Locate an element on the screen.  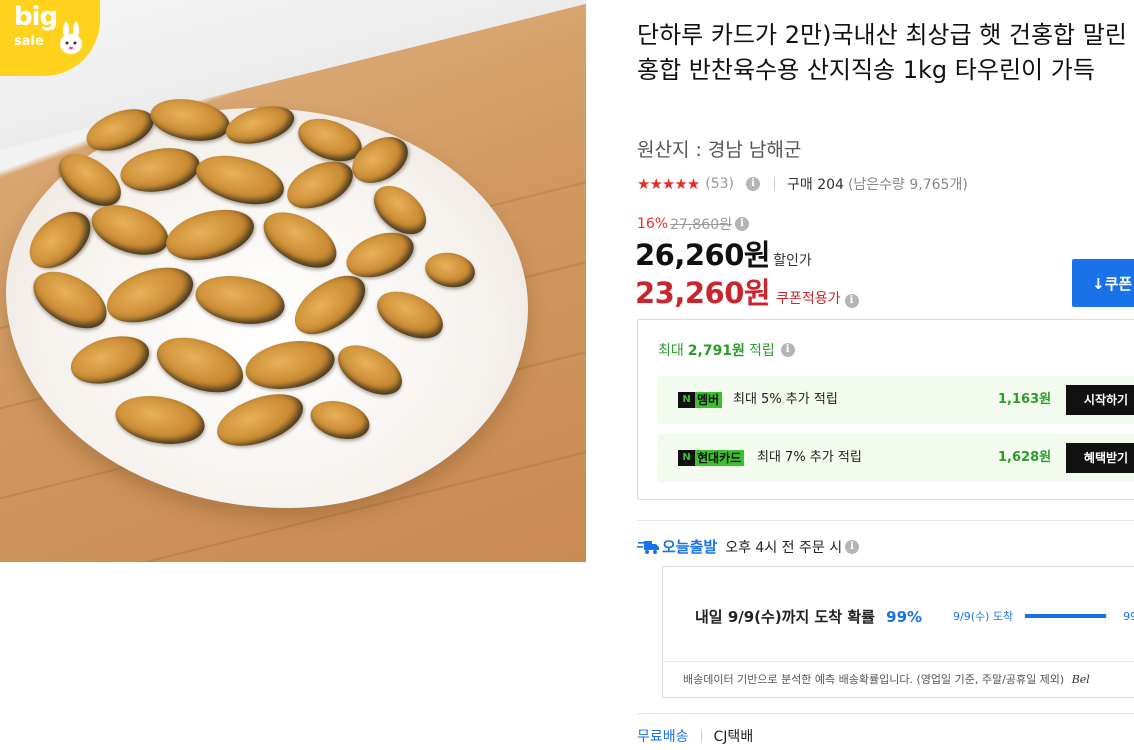
arrival-percent: 99% is located at coordinates (904, 617).